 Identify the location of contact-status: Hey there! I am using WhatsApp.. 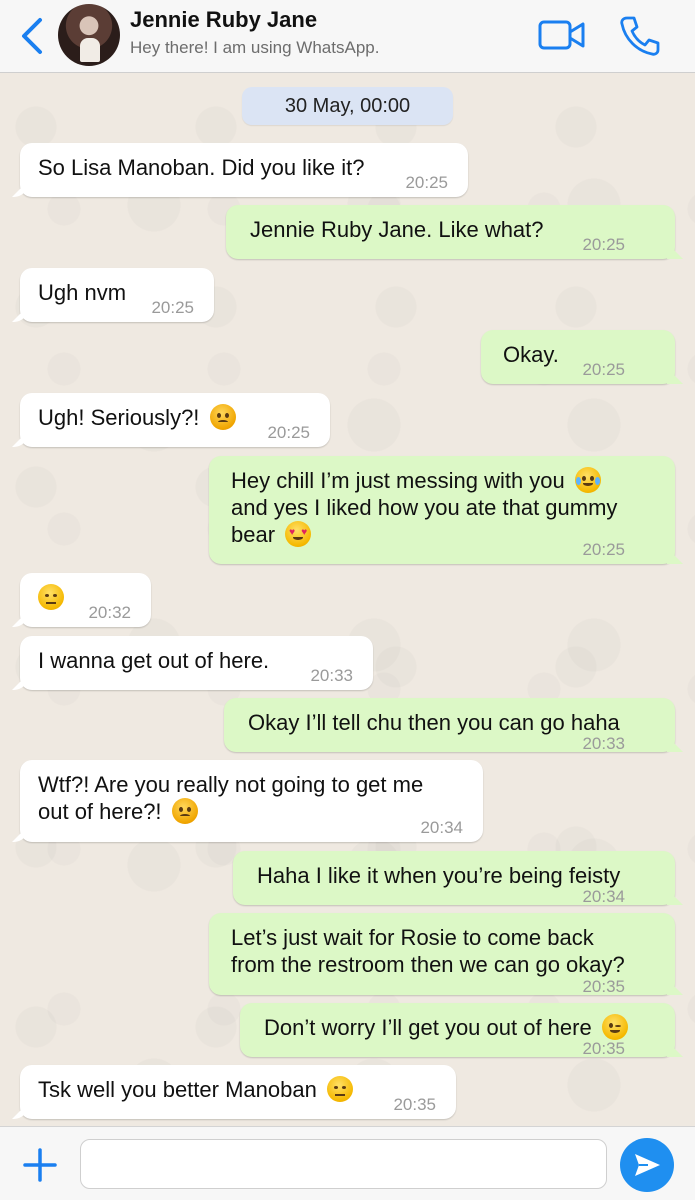
(255, 47).